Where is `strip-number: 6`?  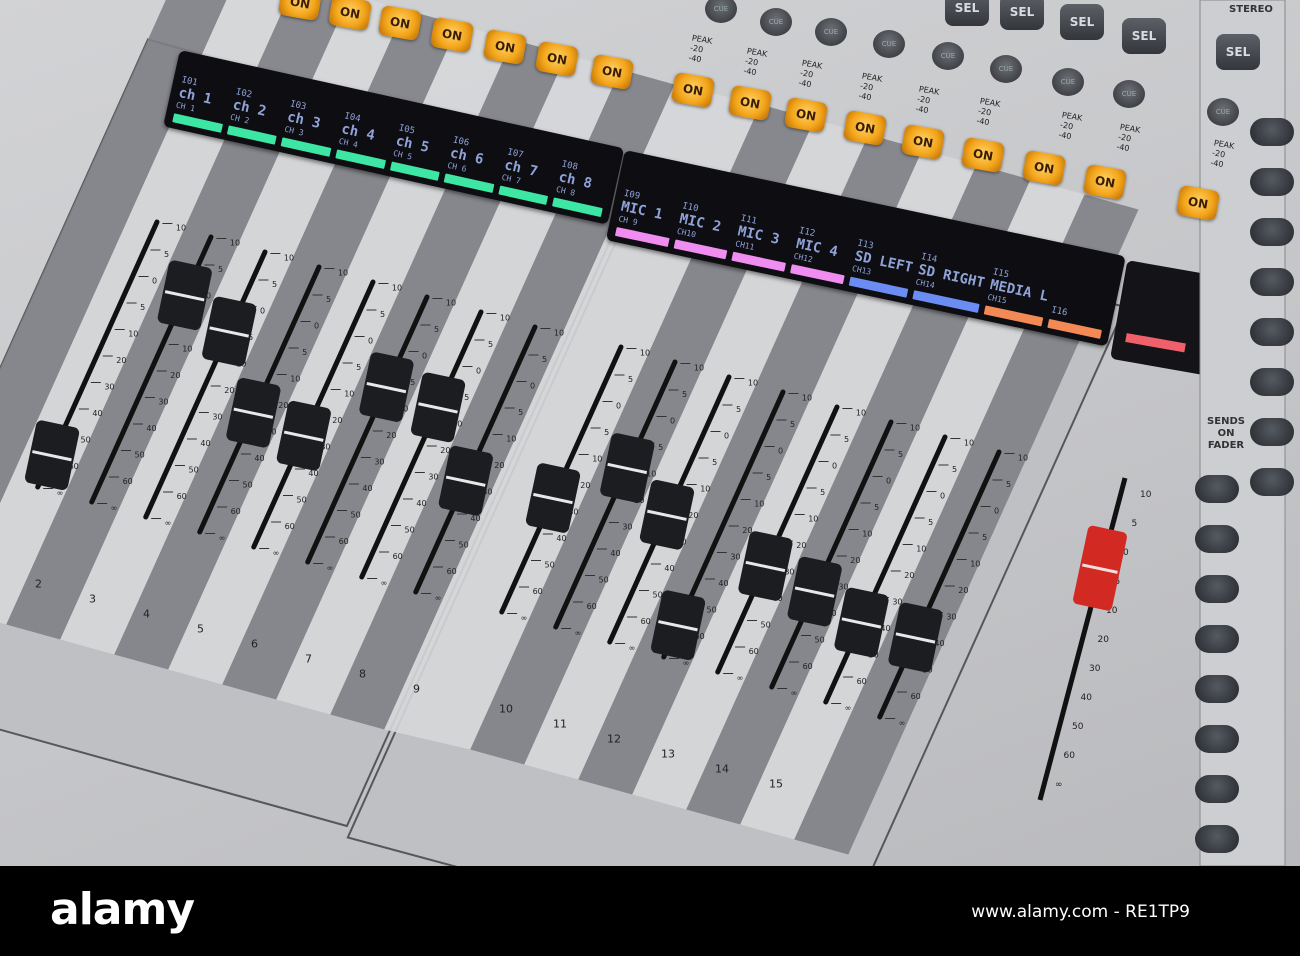
strip-number: 6 is located at coordinates (254, 644).